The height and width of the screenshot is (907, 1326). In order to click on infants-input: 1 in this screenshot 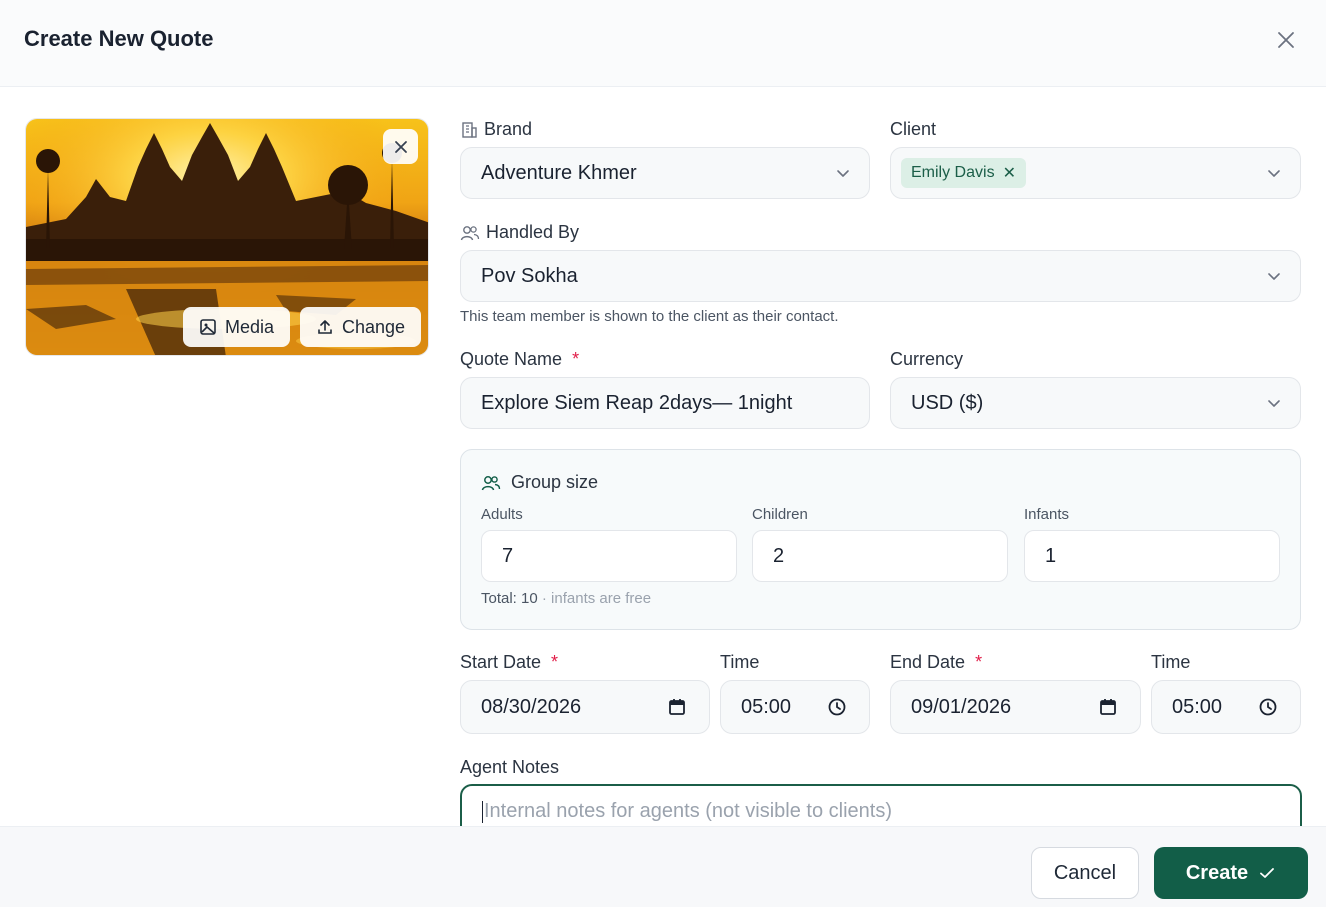, I will do `click(1152, 556)`.